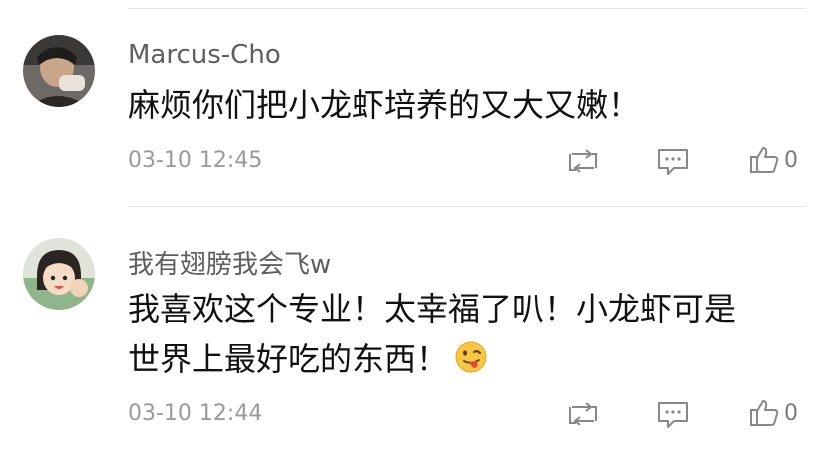 This screenshot has height=450, width=830. What do you see at coordinates (229, 262) in the screenshot?
I see `username: 我有翅膀我会飞w` at bounding box center [229, 262].